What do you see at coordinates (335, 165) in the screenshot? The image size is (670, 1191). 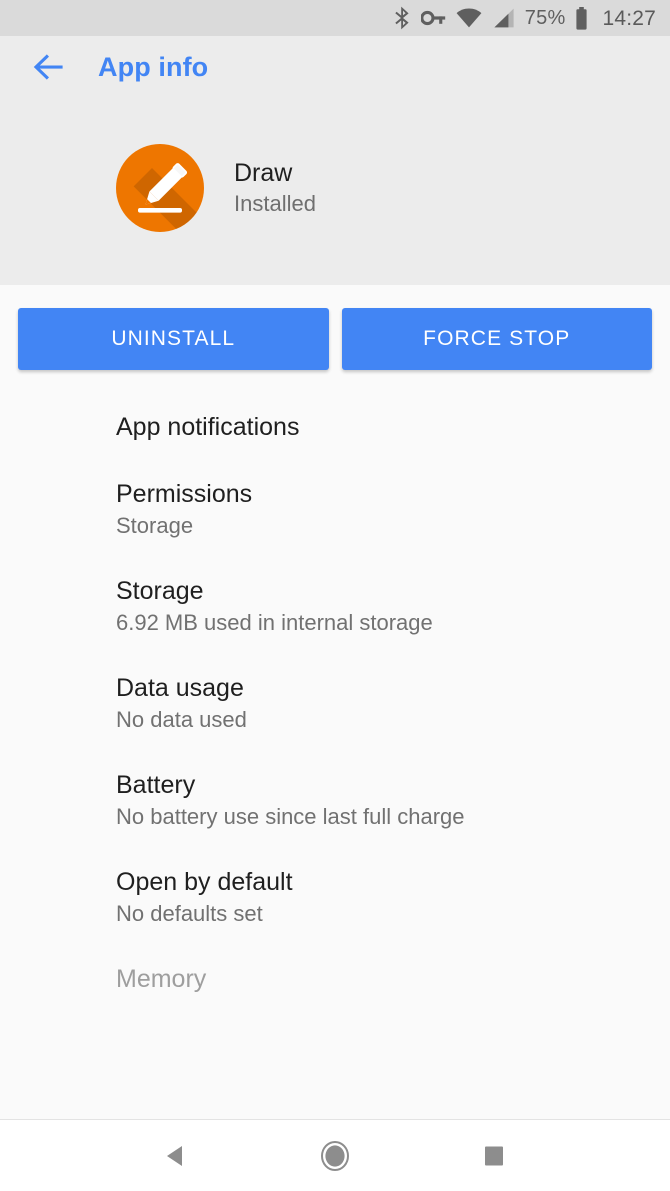 I see `app-identity-row: Draw Installed` at bounding box center [335, 165].